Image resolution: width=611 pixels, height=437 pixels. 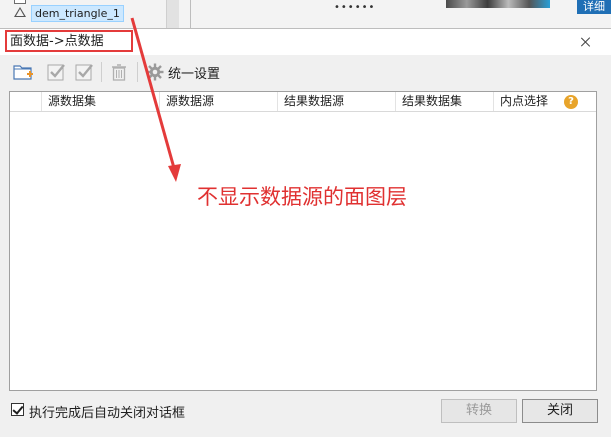 What do you see at coordinates (172, 14) in the screenshot?
I see `tree-scrollbar` at bounding box center [172, 14].